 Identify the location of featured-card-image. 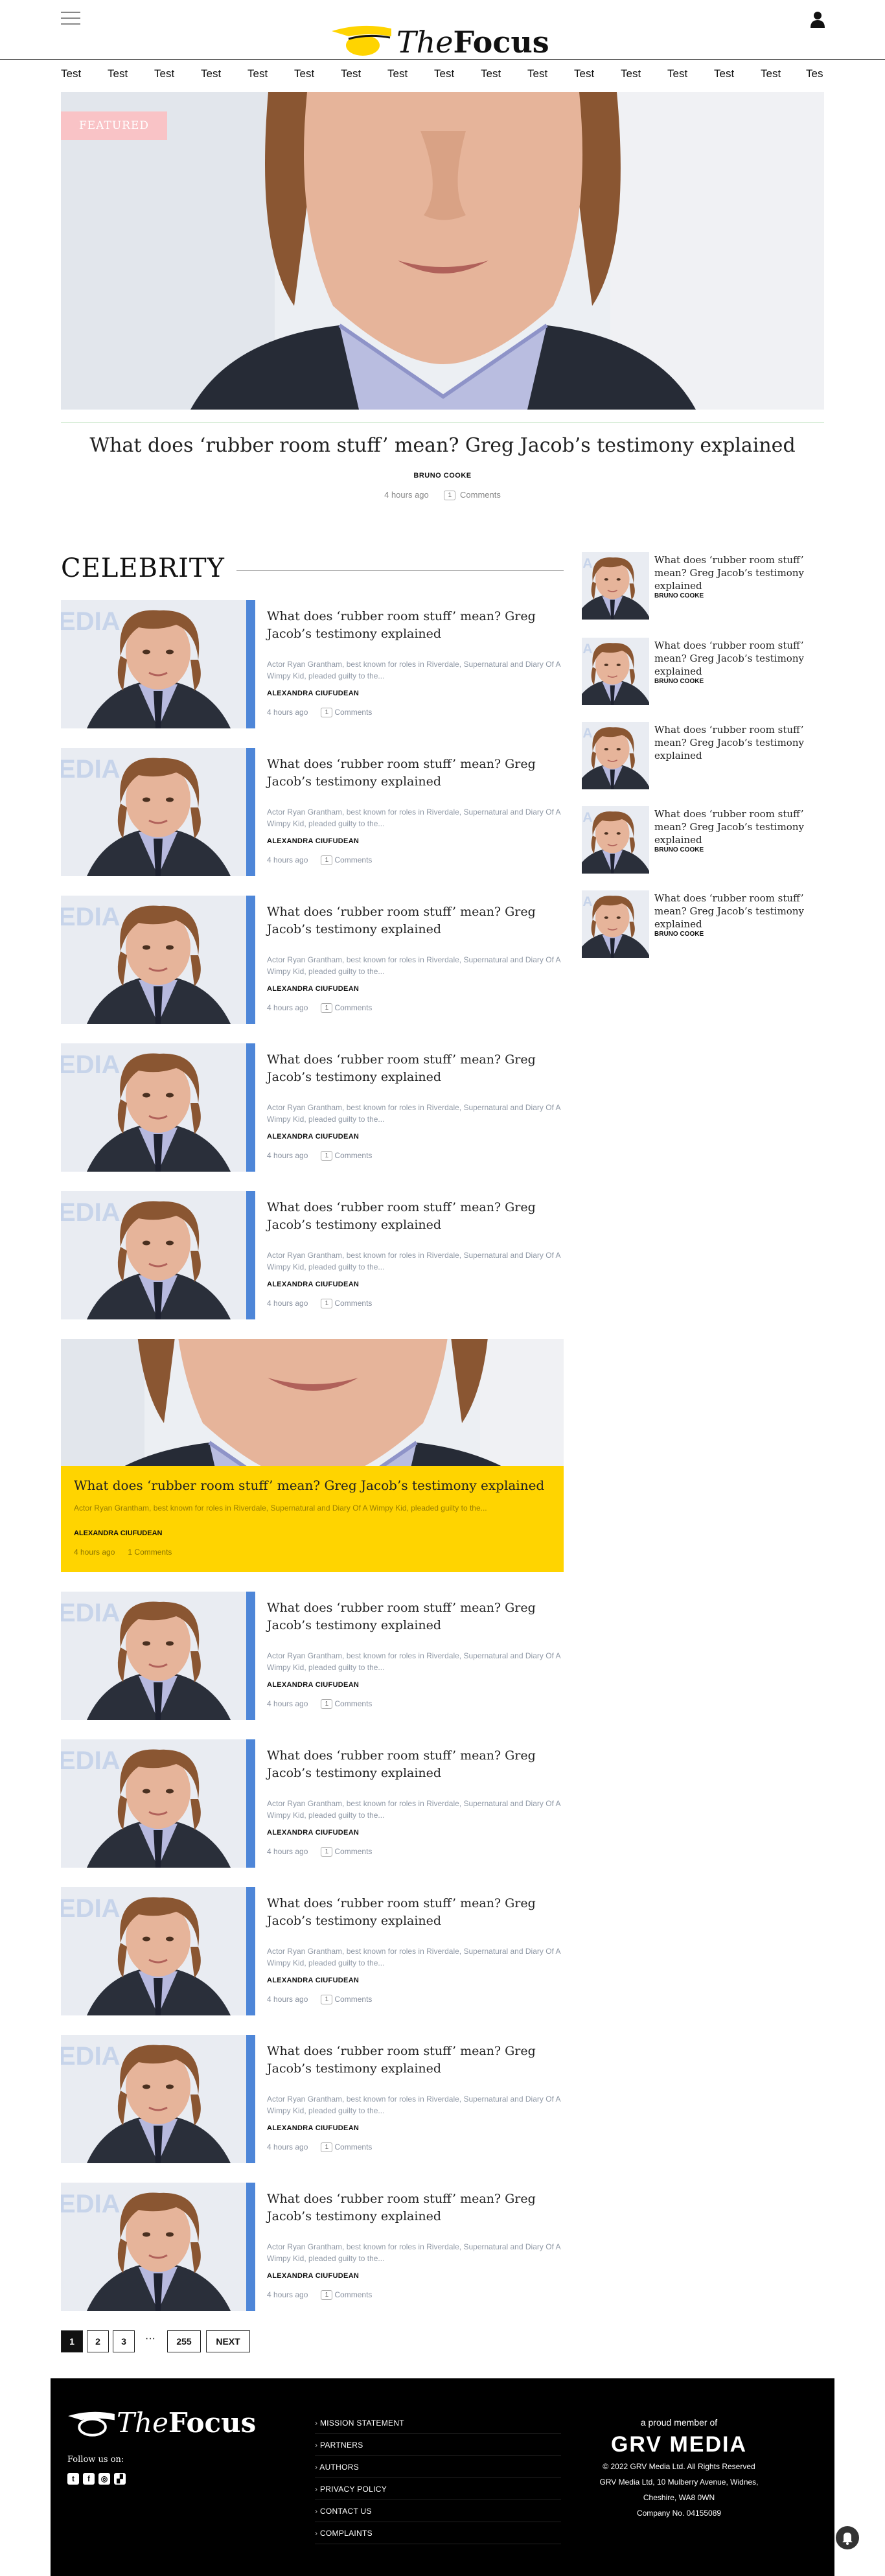
(312, 1402).